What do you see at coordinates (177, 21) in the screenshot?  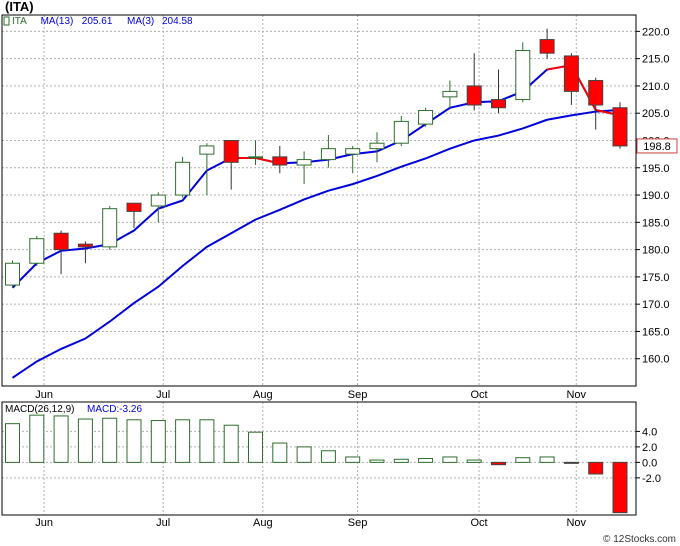 I see `legend-value: 204.58` at bounding box center [177, 21].